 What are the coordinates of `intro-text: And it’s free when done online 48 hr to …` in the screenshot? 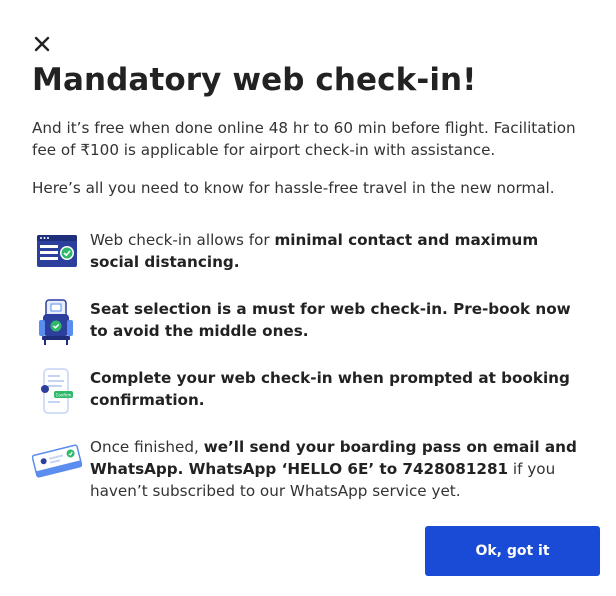 It's located at (304, 139).